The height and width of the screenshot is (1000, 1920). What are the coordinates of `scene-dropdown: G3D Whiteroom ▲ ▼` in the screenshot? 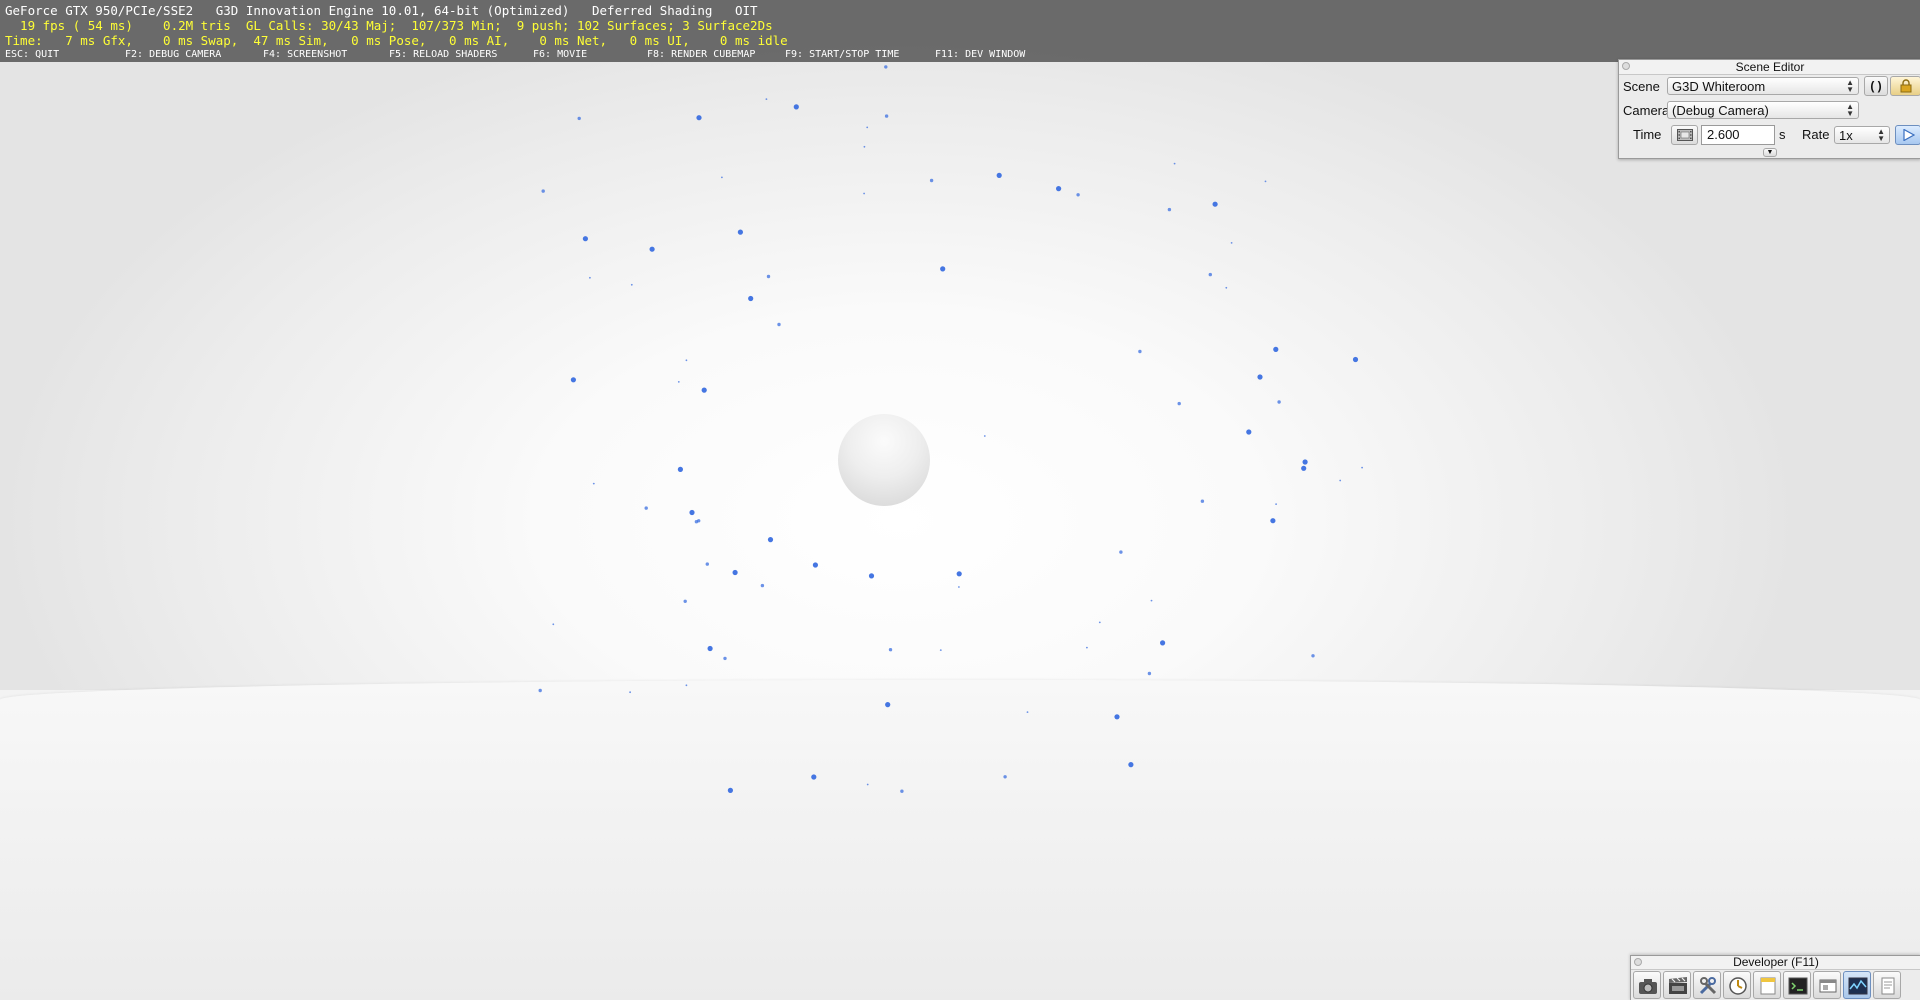 It's located at (1763, 86).